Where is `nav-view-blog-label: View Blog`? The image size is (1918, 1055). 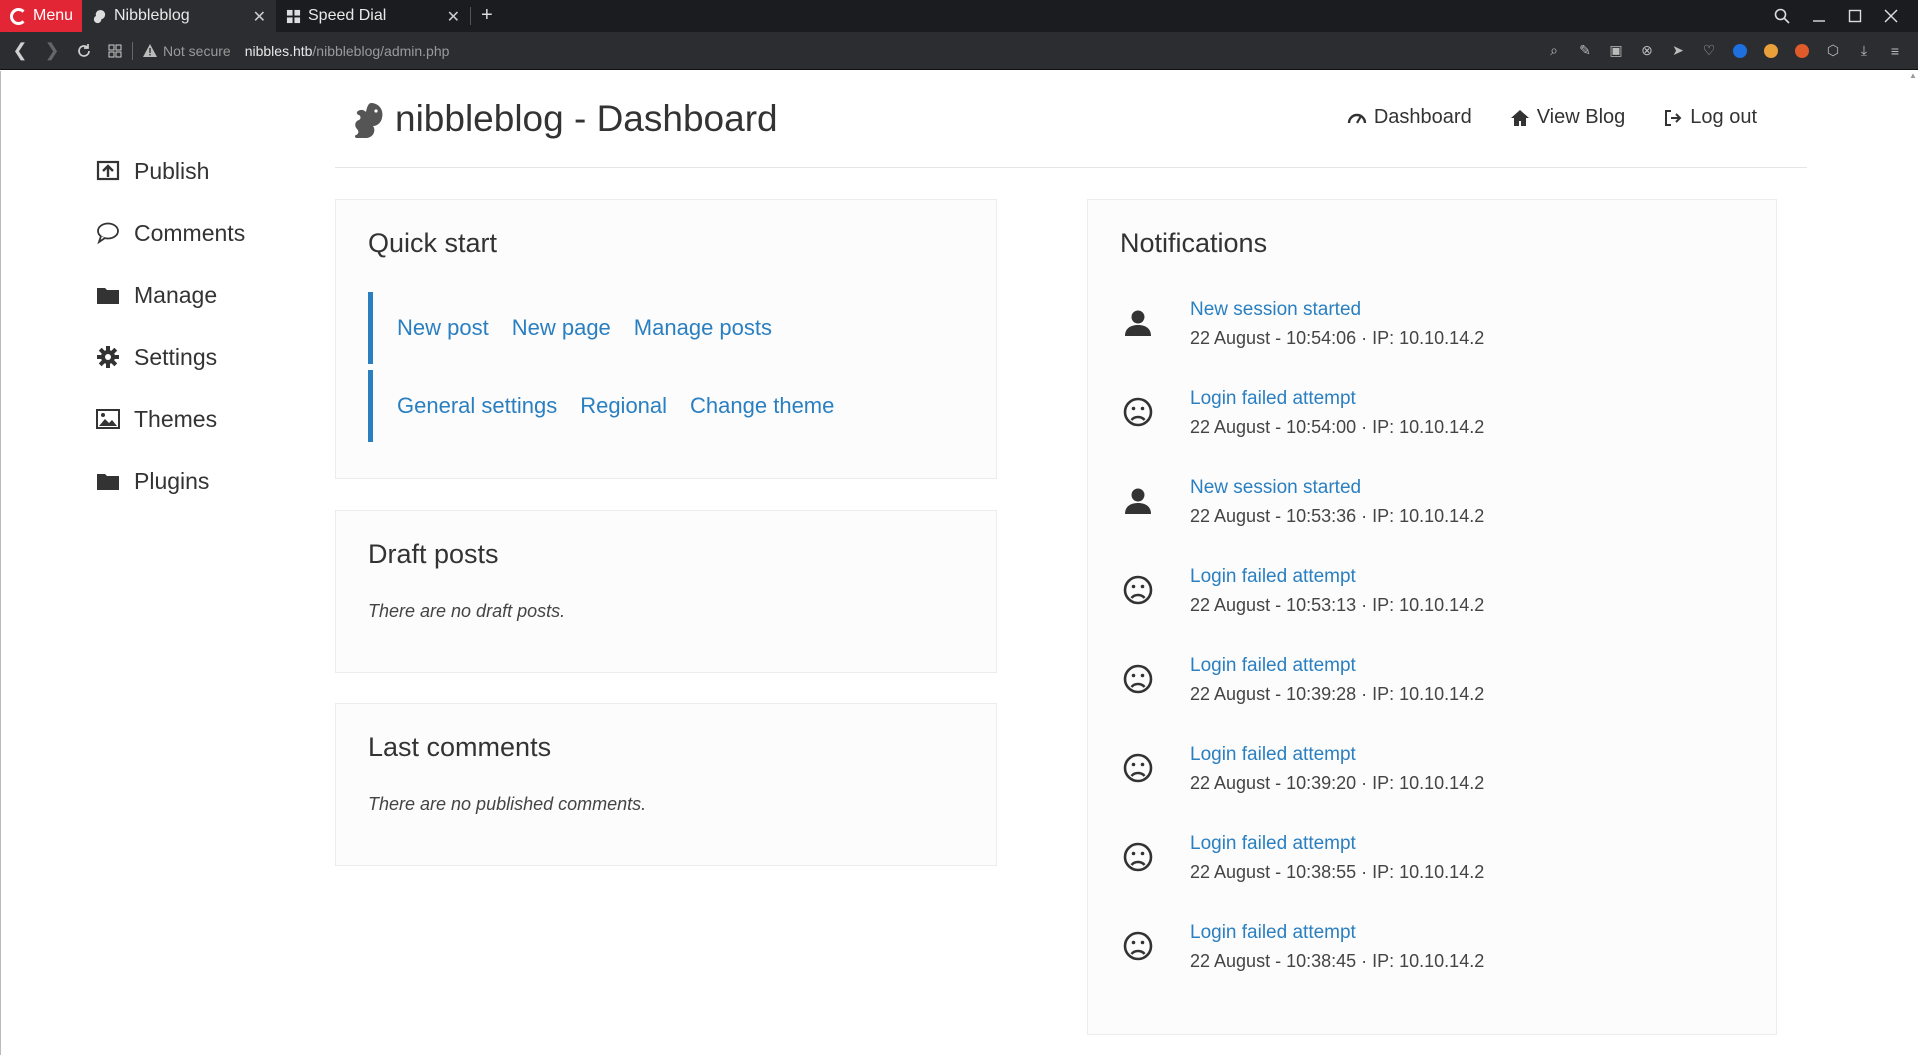 nav-view-blog-label: View Blog is located at coordinates (1581, 117).